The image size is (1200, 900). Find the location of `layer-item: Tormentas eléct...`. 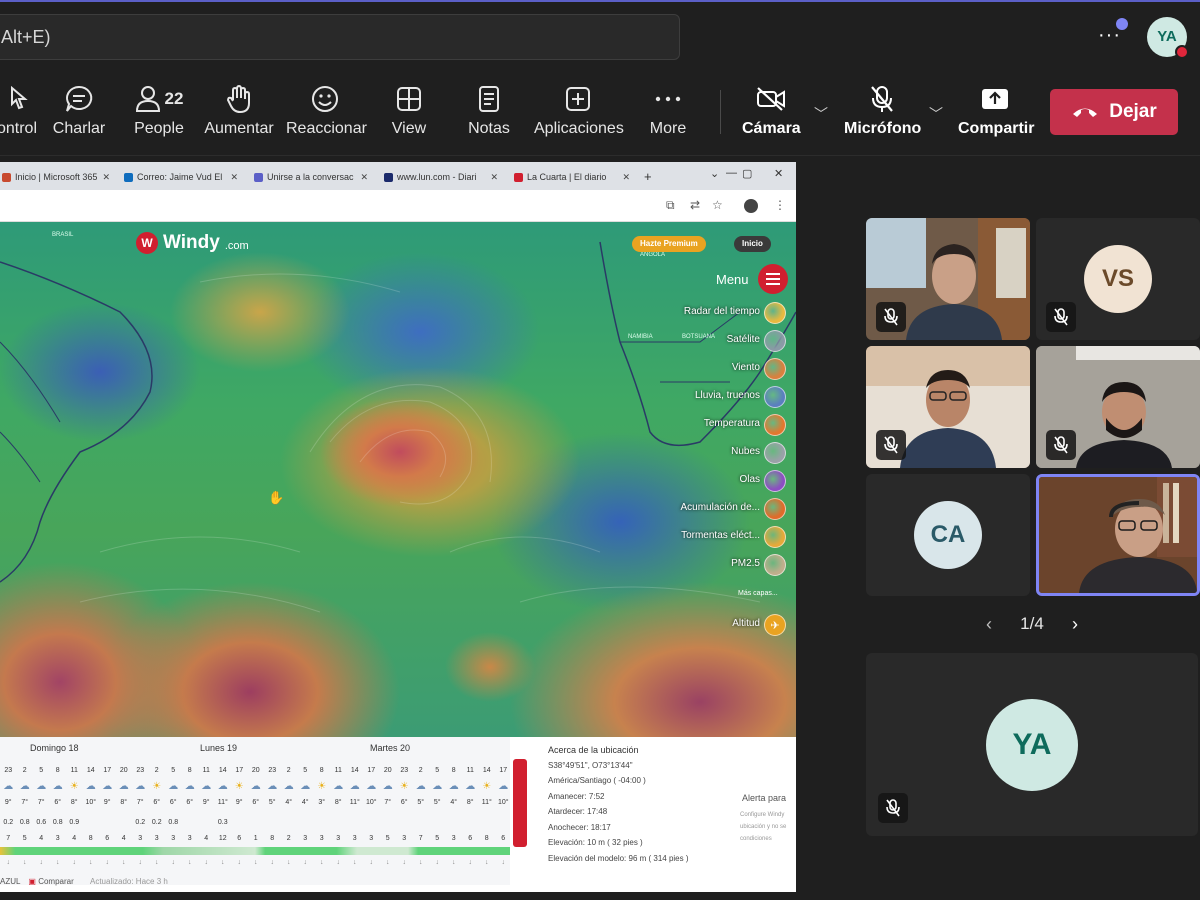

layer-item: Tormentas eléct... is located at coordinates (694, 537).